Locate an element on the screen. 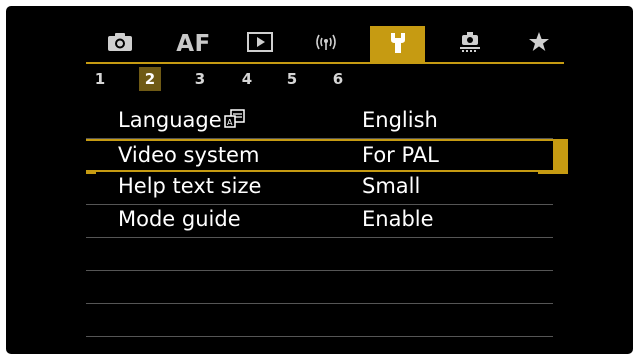 The image size is (640, 362). menu-item-language: Language A English is located at coordinates (319, 122).